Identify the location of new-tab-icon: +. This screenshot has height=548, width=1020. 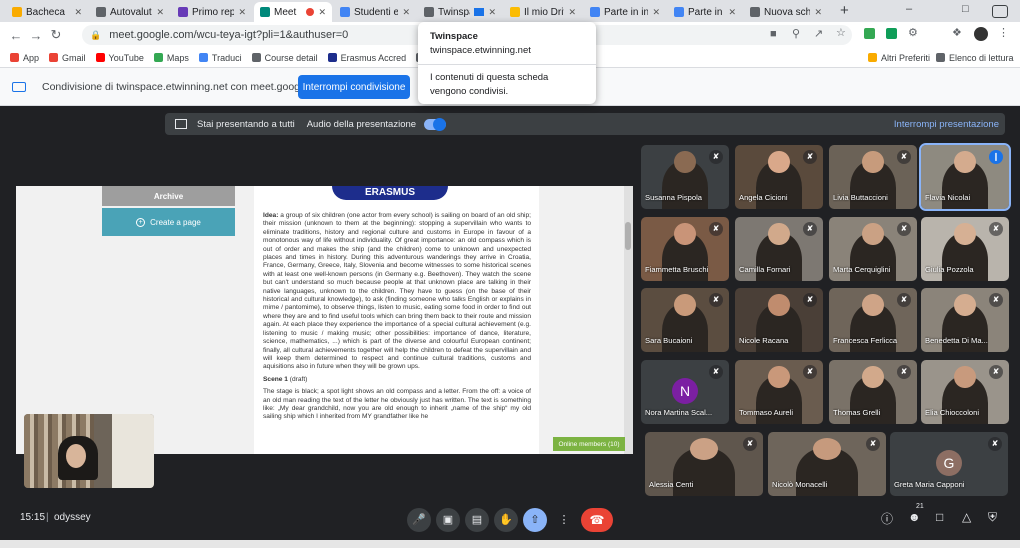
(844, 10).